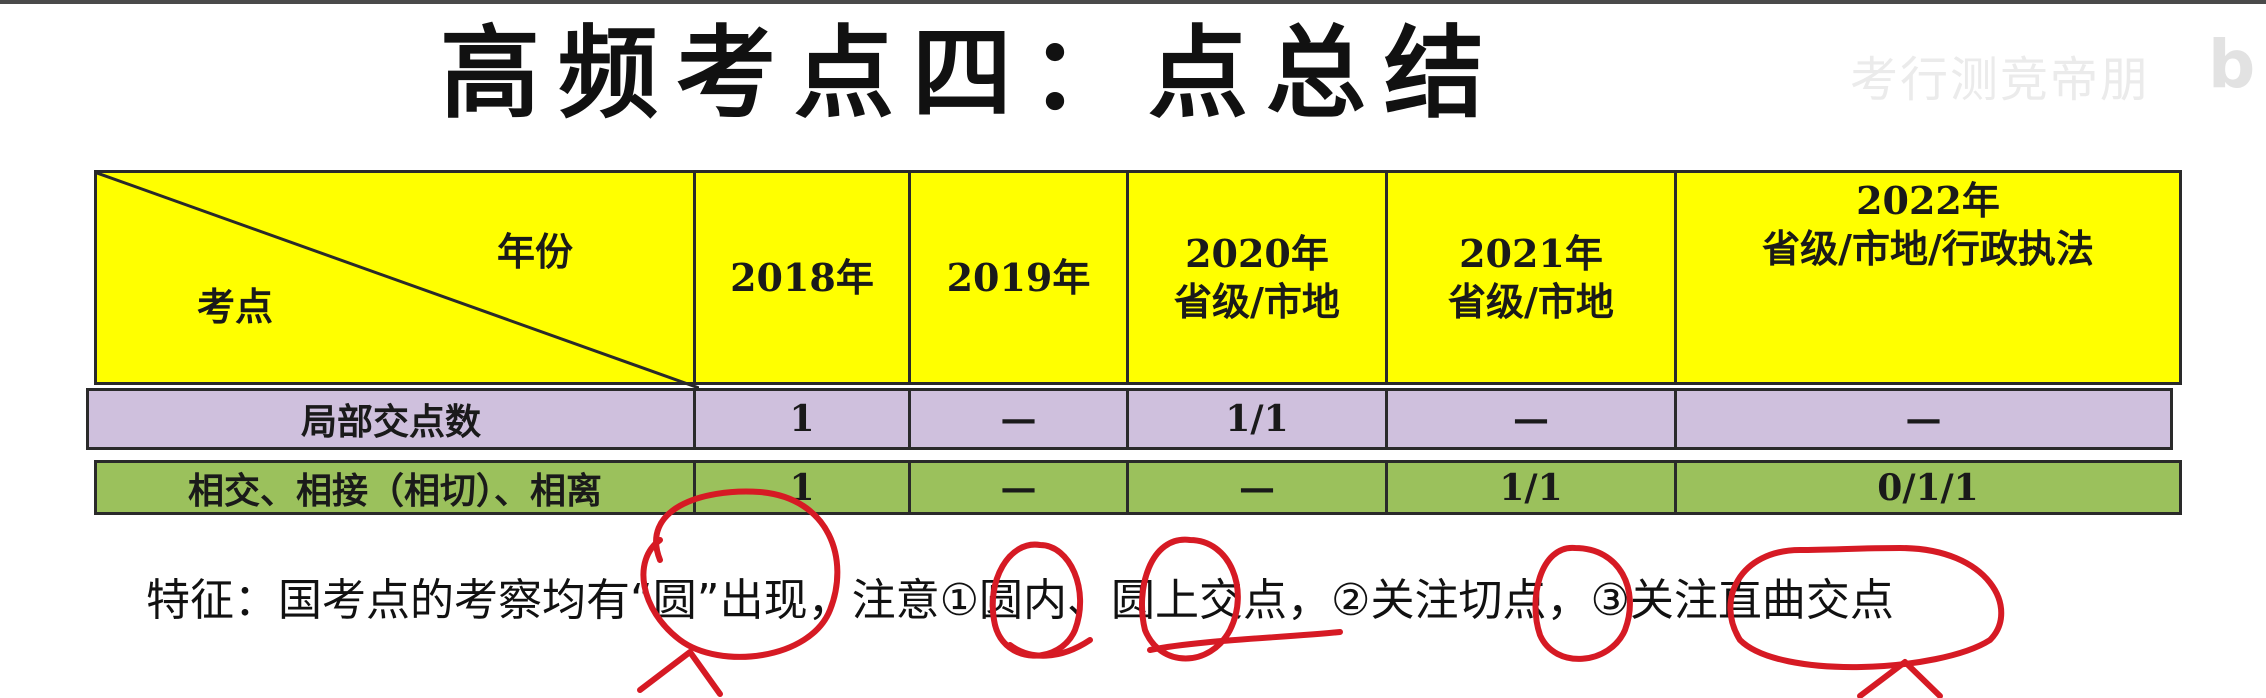 The height and width of the screenshot is (698, 2266). What do you see at coordinates (1018, 487) in the screenshot?
I see `row2-cell-2019: —` at bounding box center [1018, 487].